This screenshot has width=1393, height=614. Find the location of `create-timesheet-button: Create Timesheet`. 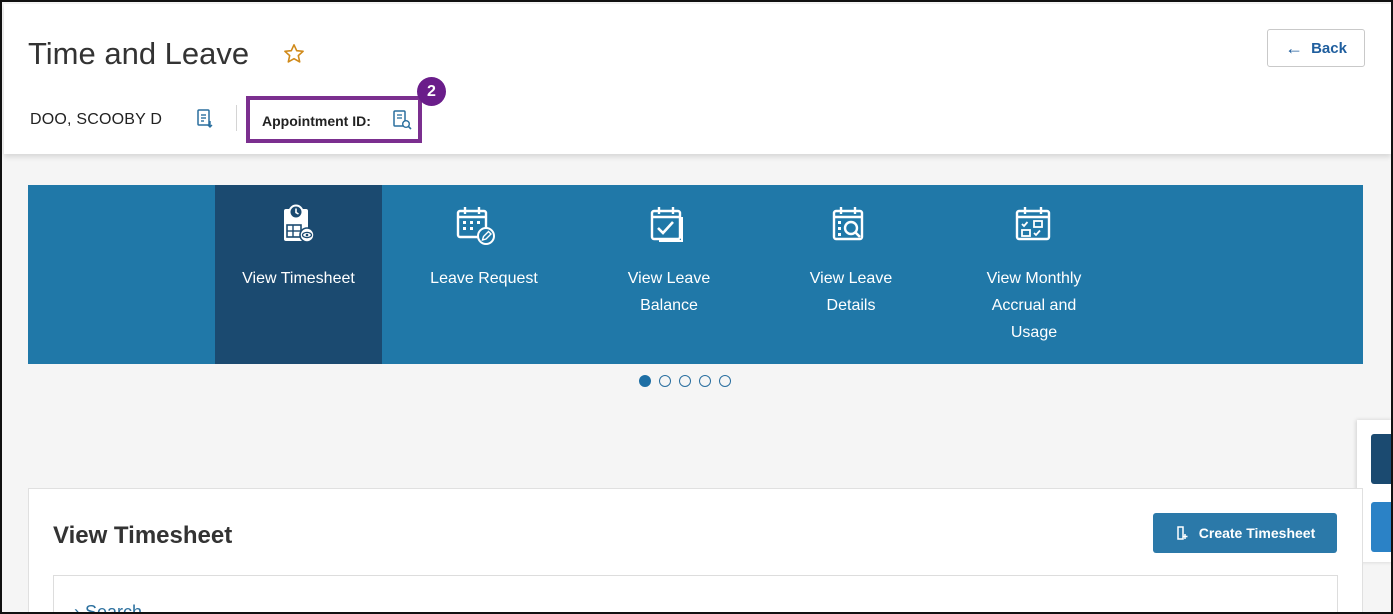

create-timesheet-button: Create Timesheet is located at coordinates (1245, 533).